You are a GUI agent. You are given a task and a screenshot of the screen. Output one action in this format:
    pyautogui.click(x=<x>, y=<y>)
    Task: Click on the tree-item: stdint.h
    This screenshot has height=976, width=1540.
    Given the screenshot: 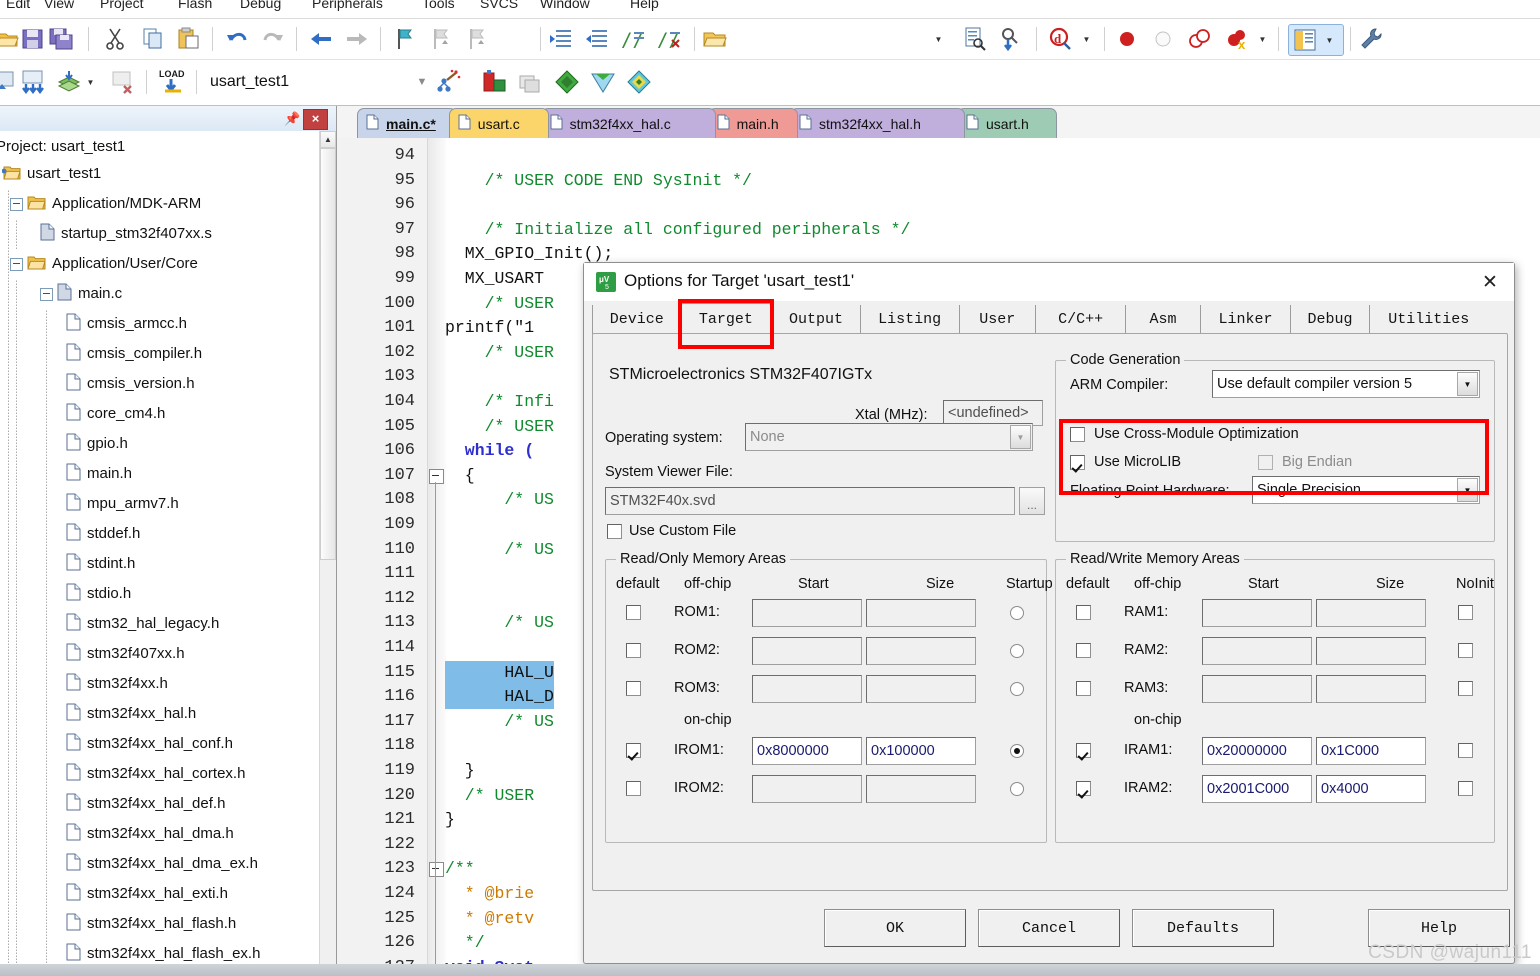 What is the action you would take?
    pyautogui.click(x=160, y=564)
    